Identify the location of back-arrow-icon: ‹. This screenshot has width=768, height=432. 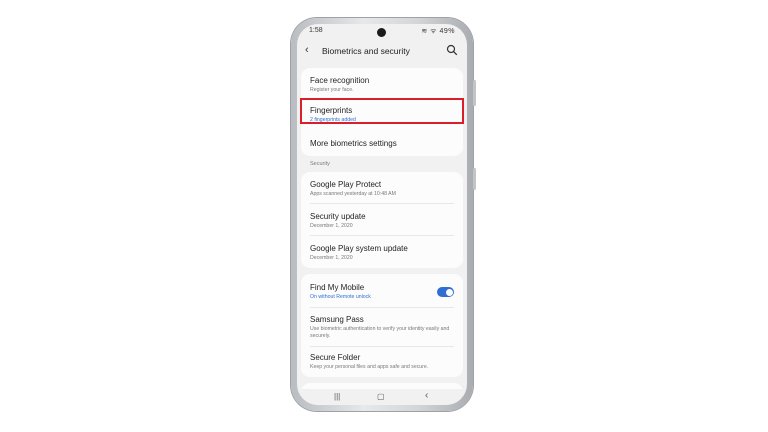
(307, 50).